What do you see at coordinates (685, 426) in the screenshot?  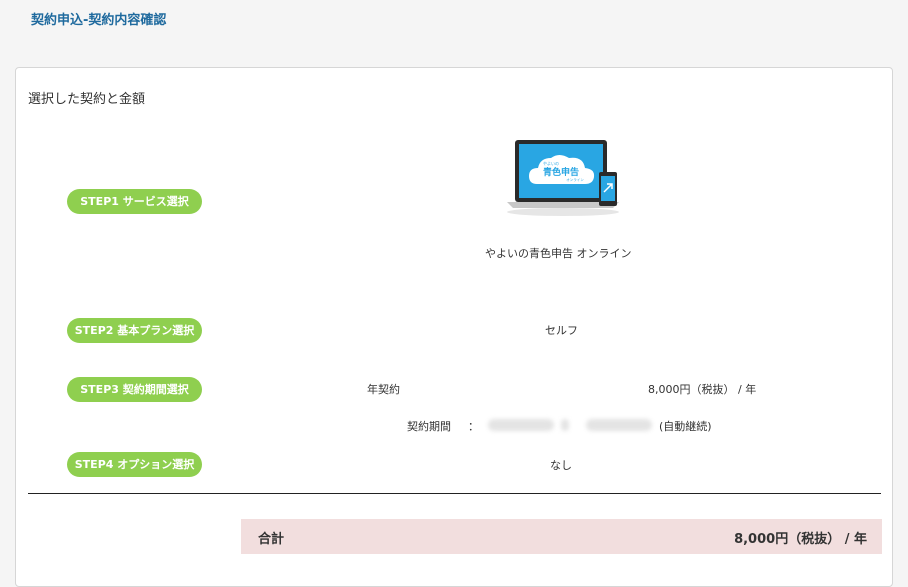 I see `auto-renew-note: (自動継続)` at bounding box center [685, 426].